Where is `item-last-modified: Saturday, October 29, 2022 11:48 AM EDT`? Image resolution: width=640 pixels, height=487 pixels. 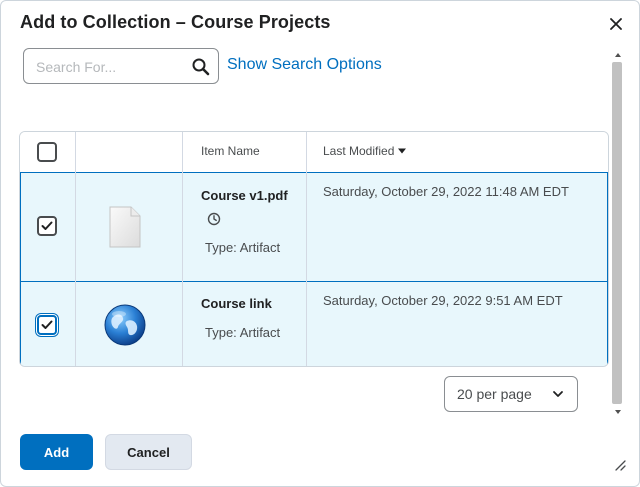 item-last-modified: Saturday, October 29, 2022 11:48 AM EDT is located at coordinates (446, 191).